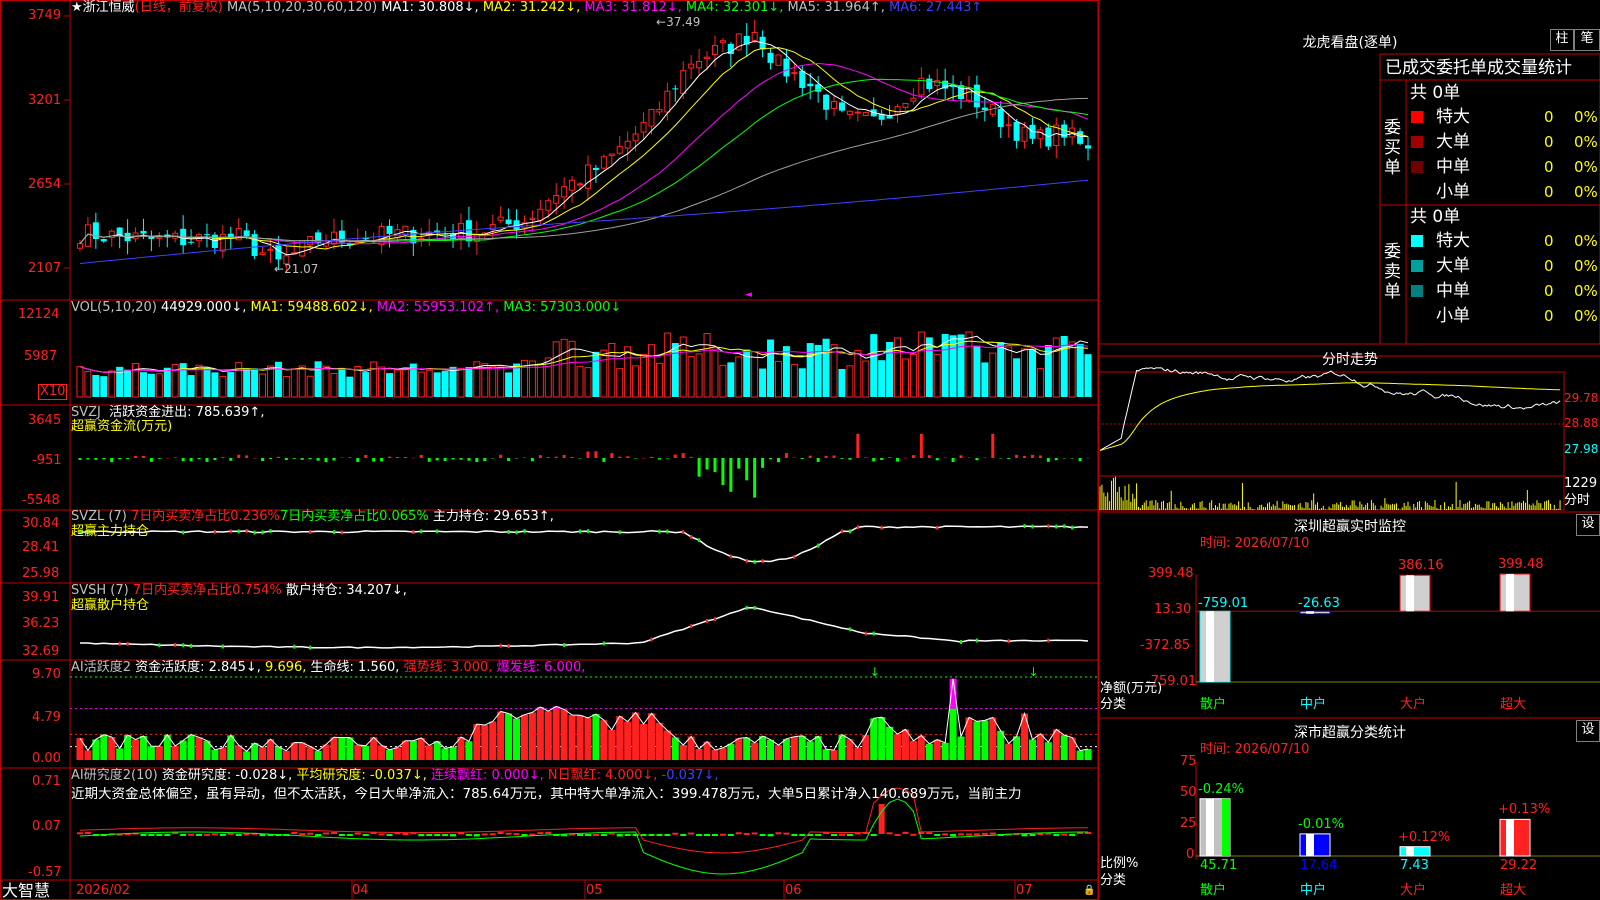 This screenshot has width=1600, height=900. Describe the element at coordinates (678, 22) in the screenshot. I see `price-high-mark: ←37.49` at that location.